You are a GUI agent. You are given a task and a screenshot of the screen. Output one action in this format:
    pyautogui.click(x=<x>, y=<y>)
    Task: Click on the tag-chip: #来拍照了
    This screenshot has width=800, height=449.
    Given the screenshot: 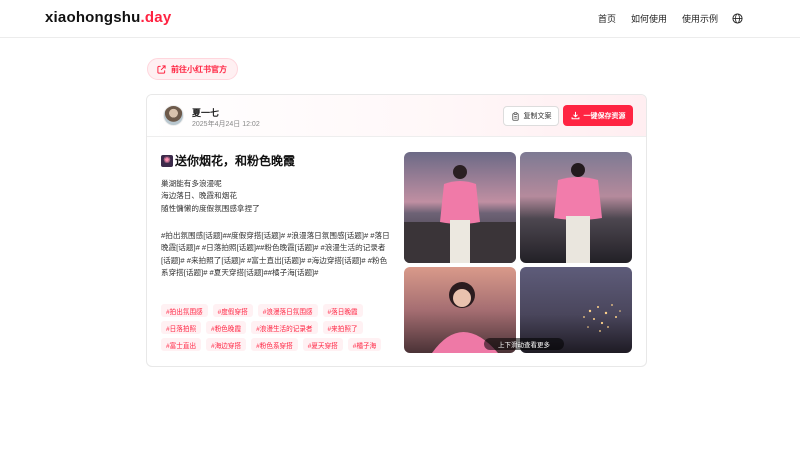 What is the action you would take?
    pyautogui.click(x=342, y=327)
    